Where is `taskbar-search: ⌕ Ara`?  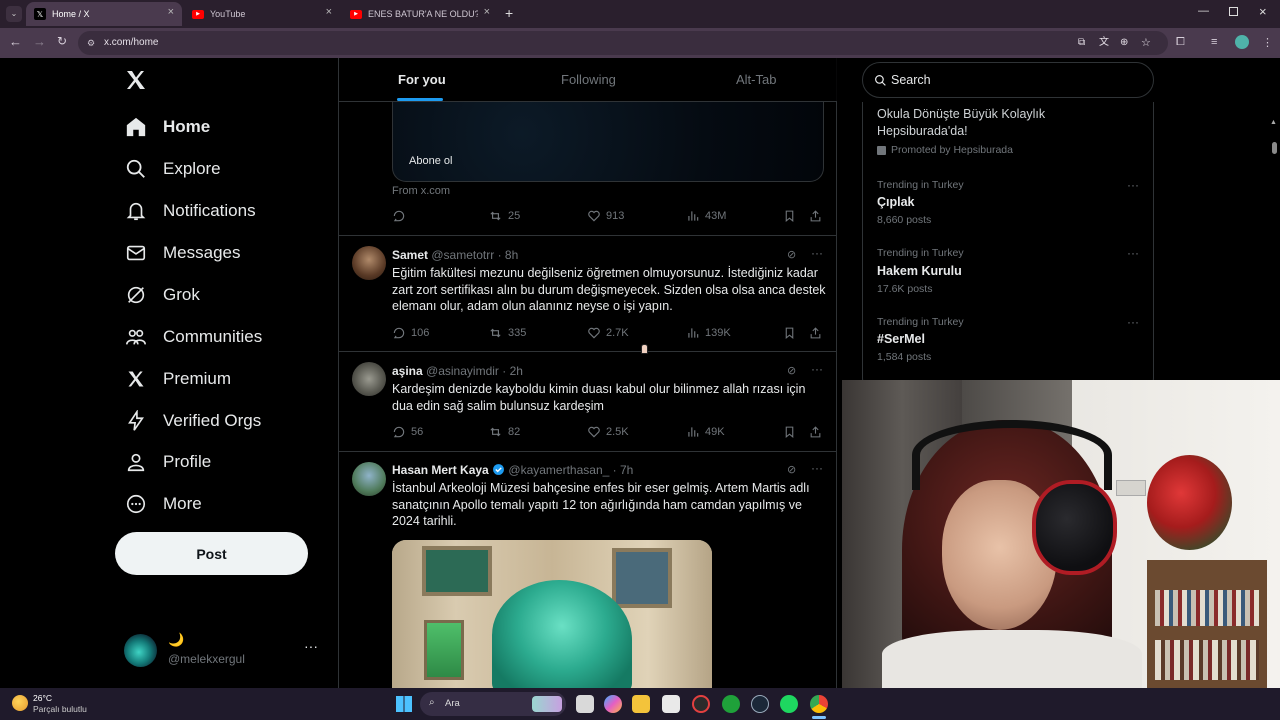
taskbar-search: ⌕ Ara is located at coordinates (493, 704).